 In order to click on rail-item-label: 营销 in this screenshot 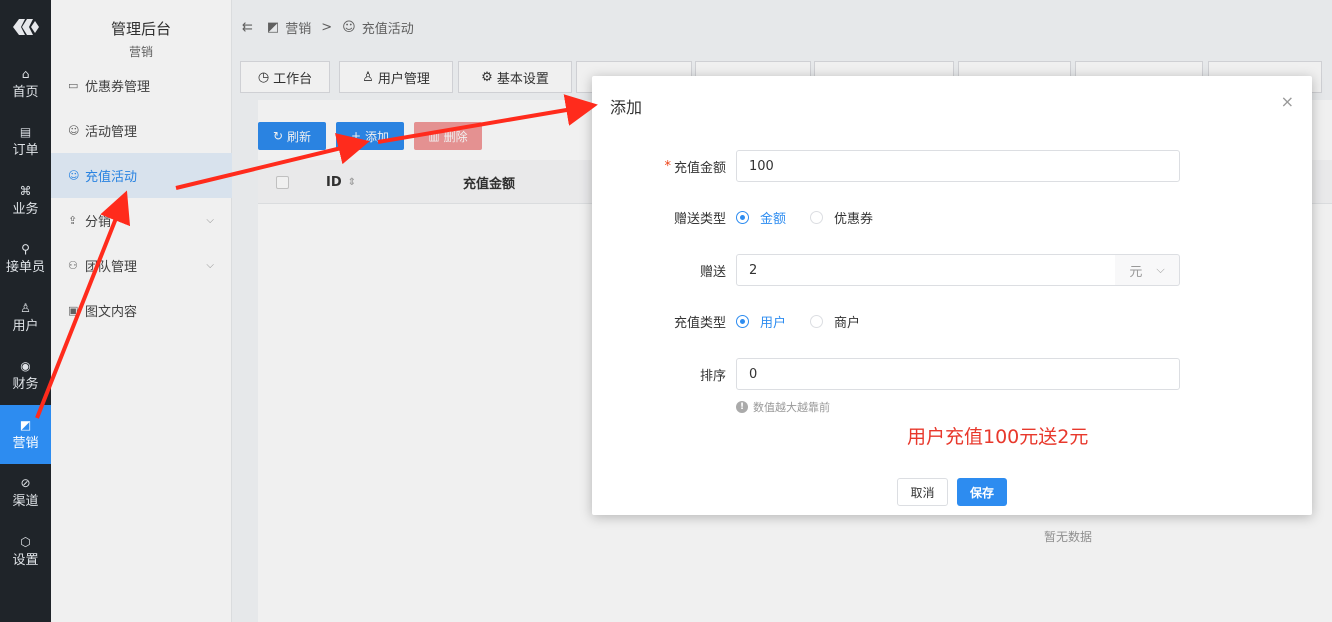, I will do `click(25, 443)`.